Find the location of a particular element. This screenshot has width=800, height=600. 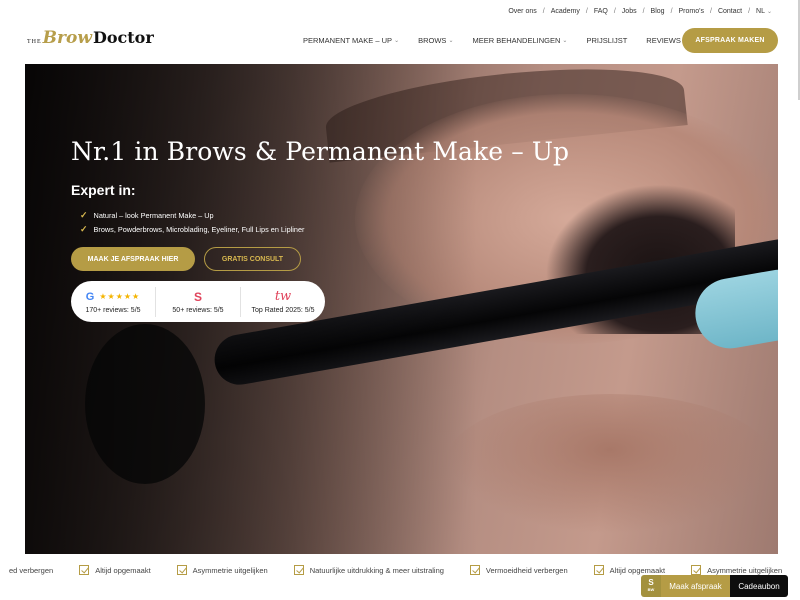

maak-afspraak-button: MAAK JE AFSPRAAK HIER is located at coordinates (133, 259).